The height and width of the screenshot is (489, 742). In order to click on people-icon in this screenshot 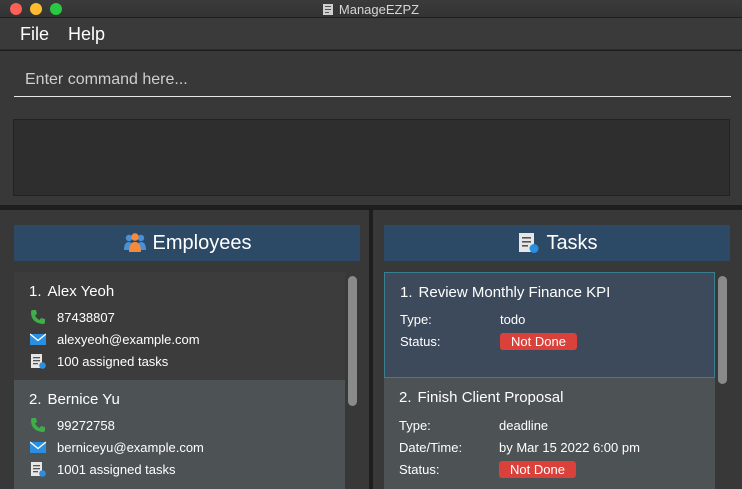, I will do `click(134, 242)`.